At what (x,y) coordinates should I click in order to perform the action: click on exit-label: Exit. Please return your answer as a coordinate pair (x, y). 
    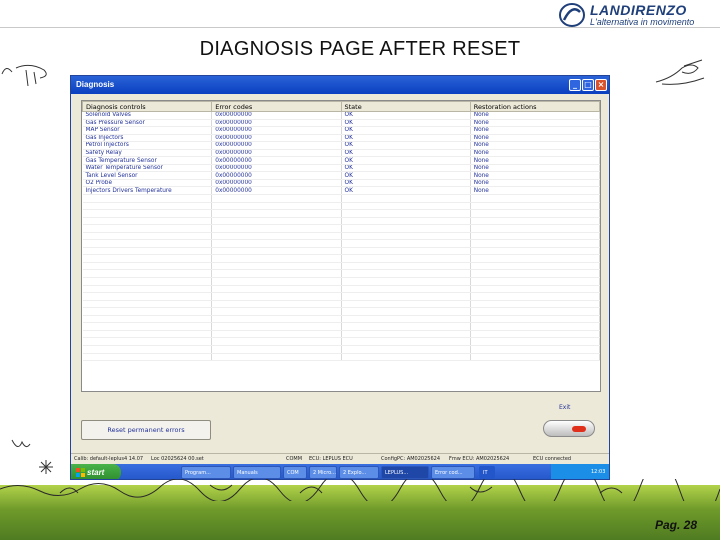
    Looking at the image, I should click on (565, 407).